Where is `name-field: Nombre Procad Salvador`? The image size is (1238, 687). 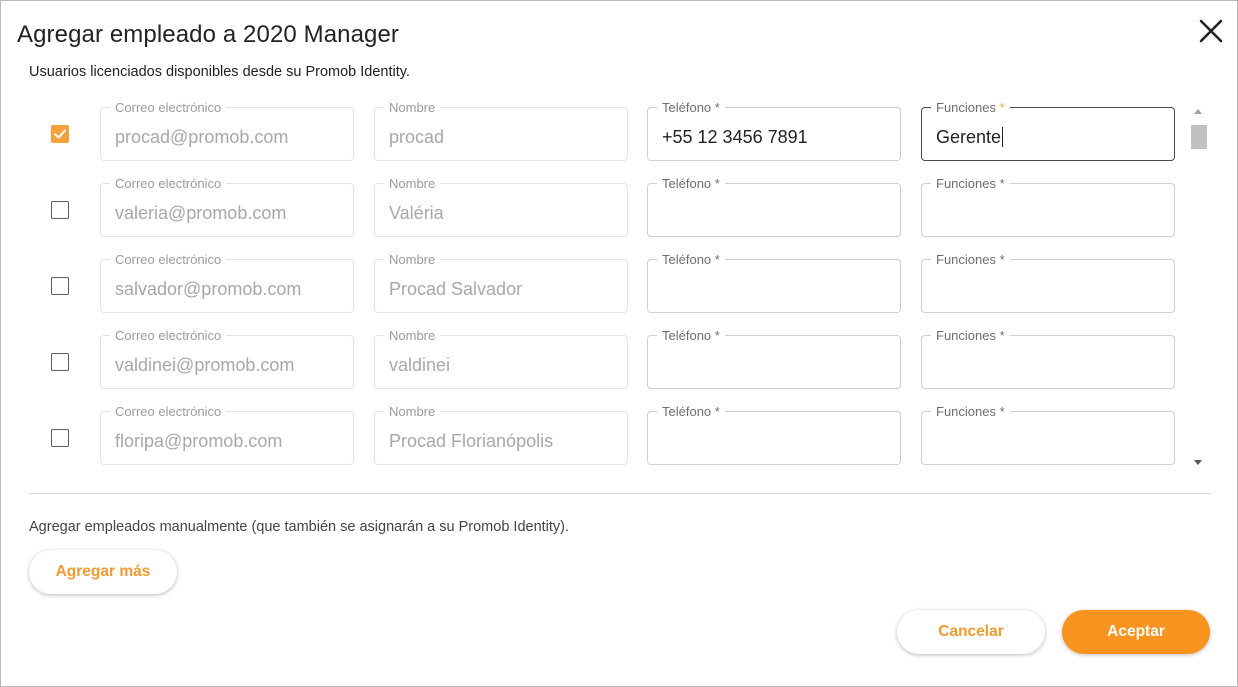
name-field: Nombre Procad Salvador is located at coordinates (501, 282).